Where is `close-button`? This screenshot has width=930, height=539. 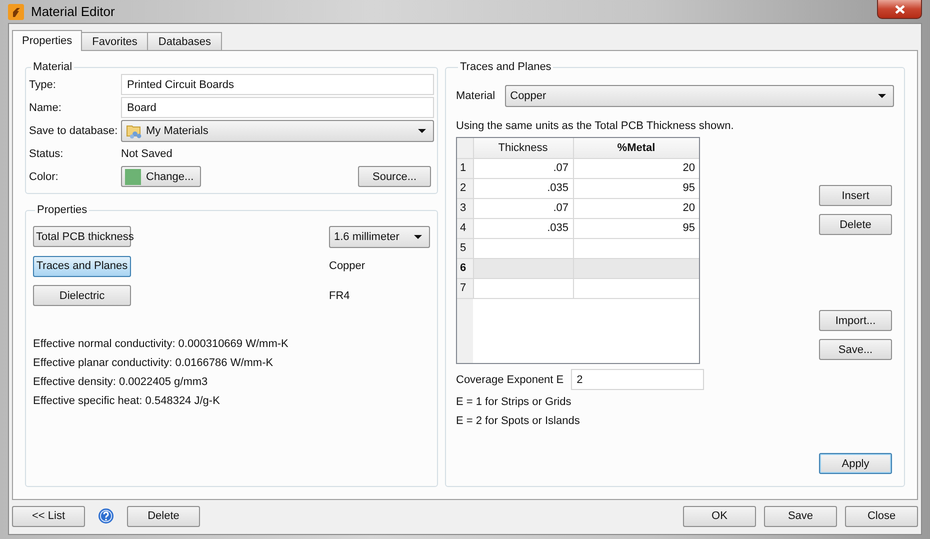 close-button is located at coordinates (899, 9).